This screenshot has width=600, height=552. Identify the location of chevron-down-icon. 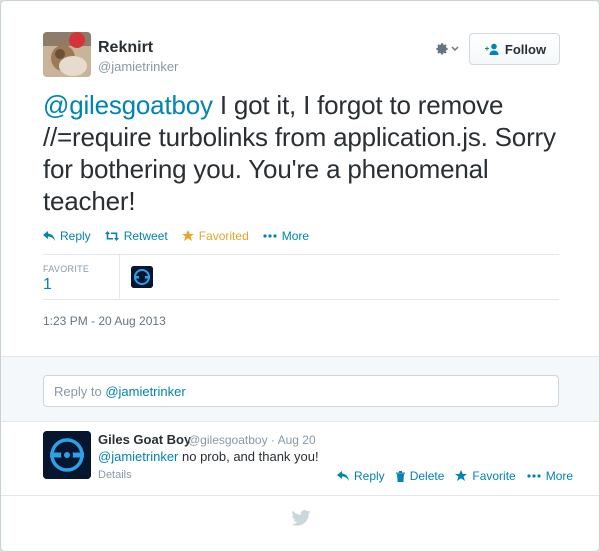
(455, 49).